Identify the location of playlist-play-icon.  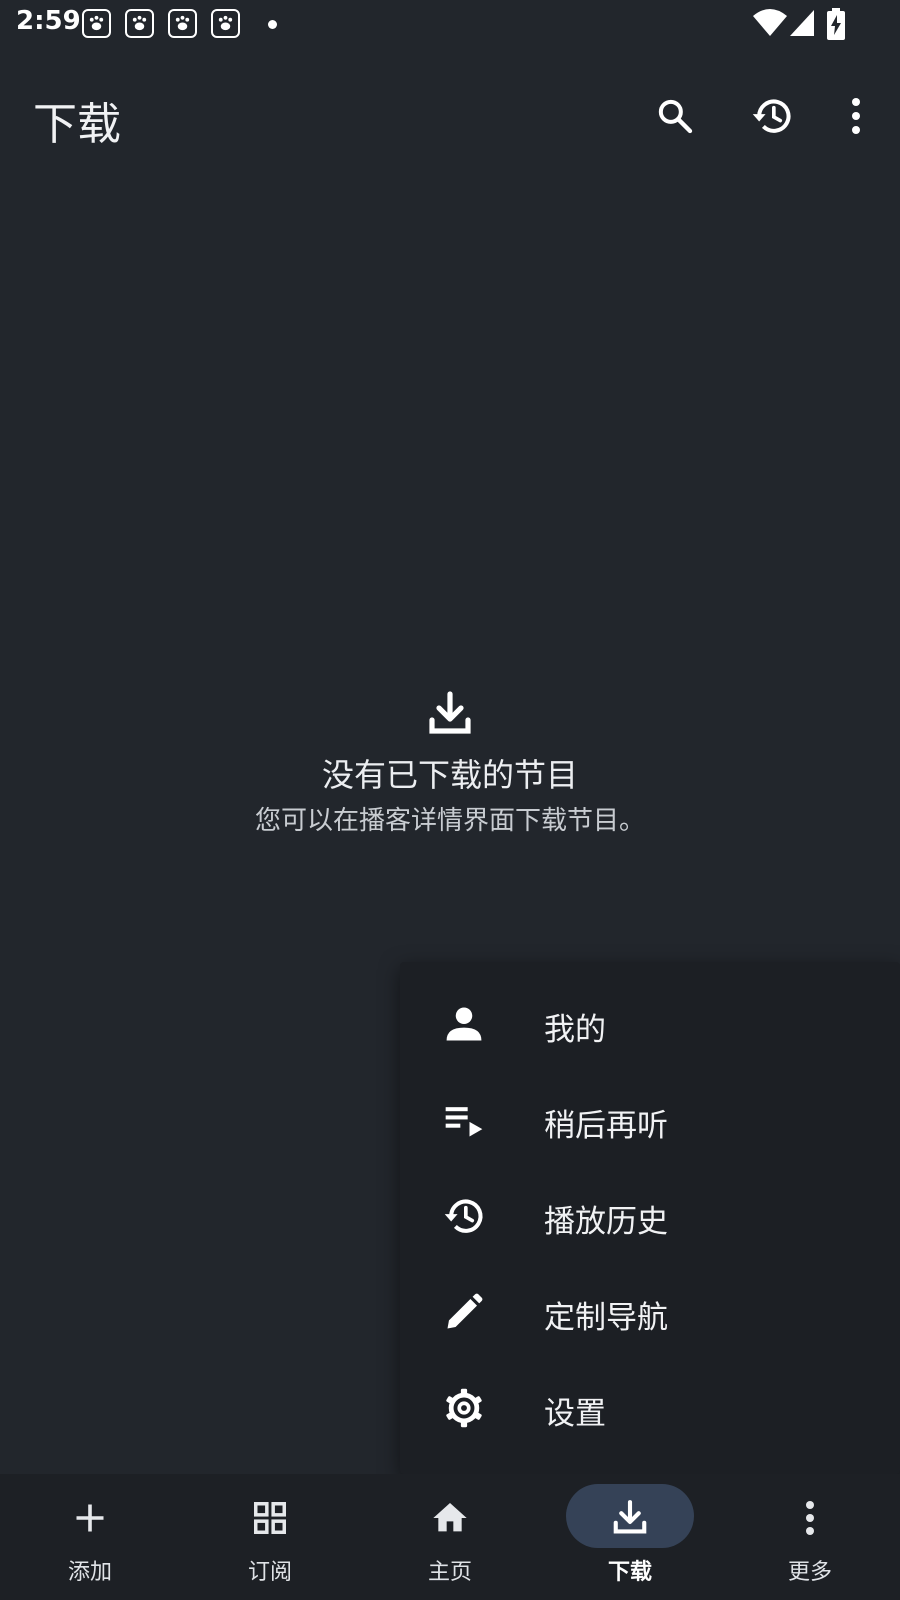
(464, 1120).